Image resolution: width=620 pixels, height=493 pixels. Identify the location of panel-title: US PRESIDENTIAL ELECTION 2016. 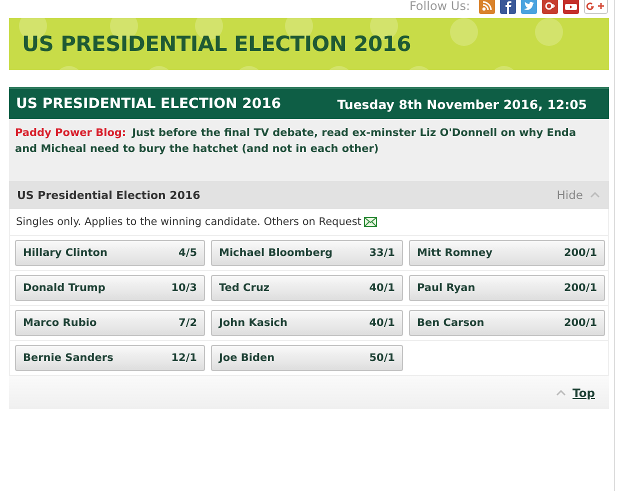
(149, 104).